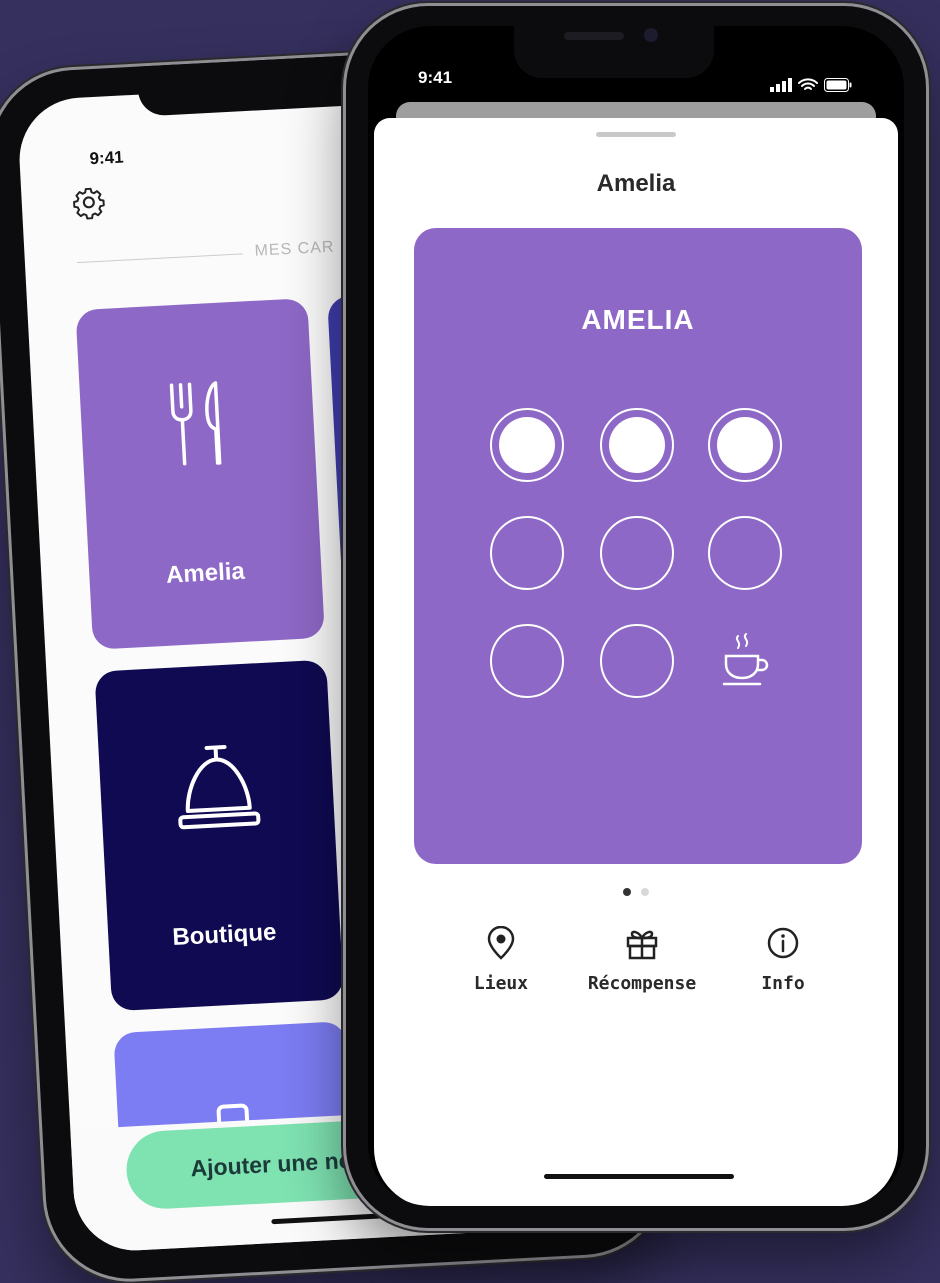  I want to click on action-label: Lieux, so click(501, 983).